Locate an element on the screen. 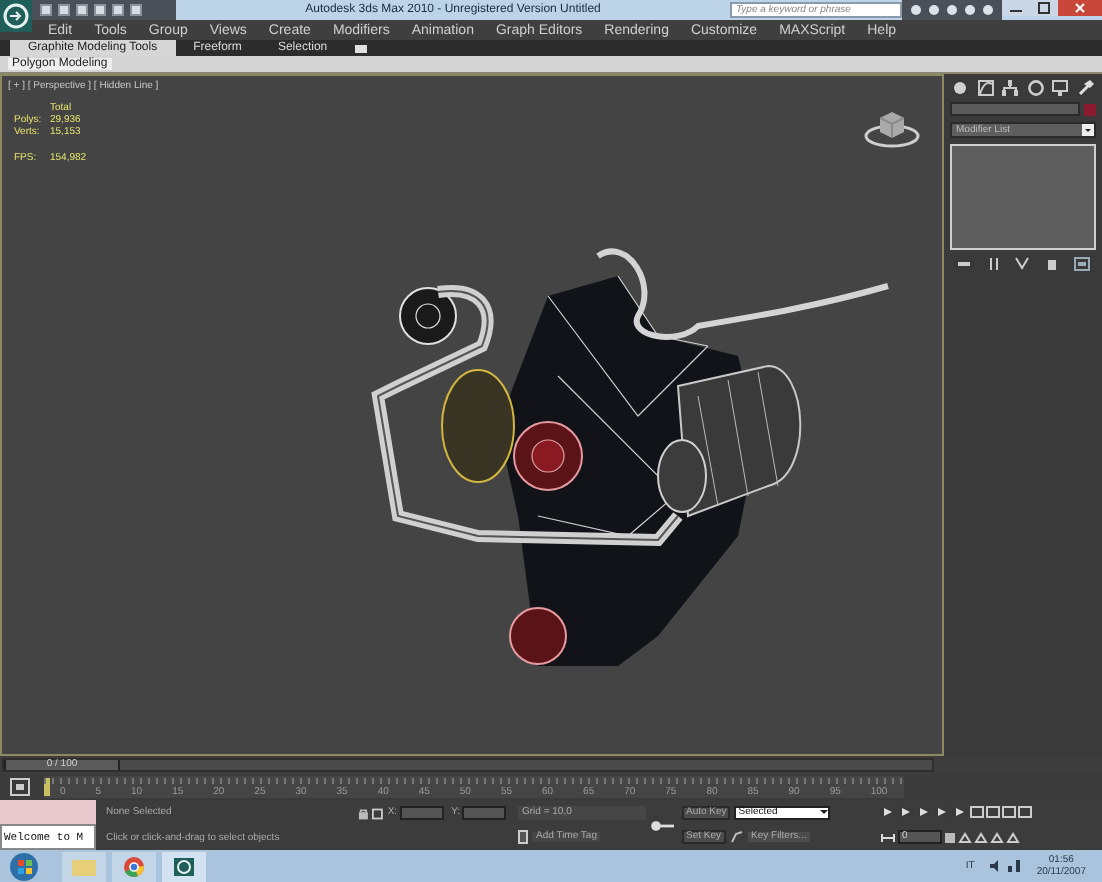  key-mode-toggle-icon is located at coordinates (888, 837).